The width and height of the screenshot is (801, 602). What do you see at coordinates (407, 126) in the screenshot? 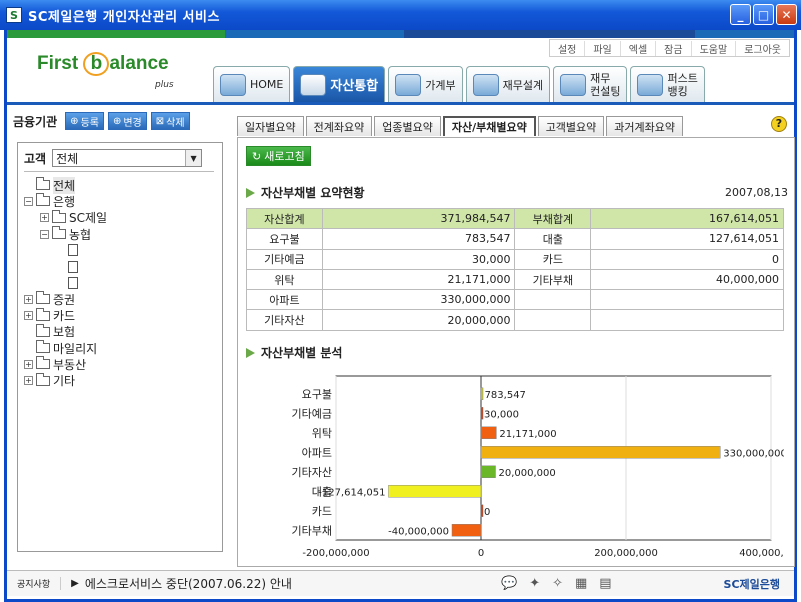
I see `tab-industry-summary: 업종별요약` at bounding box center [407, 126].